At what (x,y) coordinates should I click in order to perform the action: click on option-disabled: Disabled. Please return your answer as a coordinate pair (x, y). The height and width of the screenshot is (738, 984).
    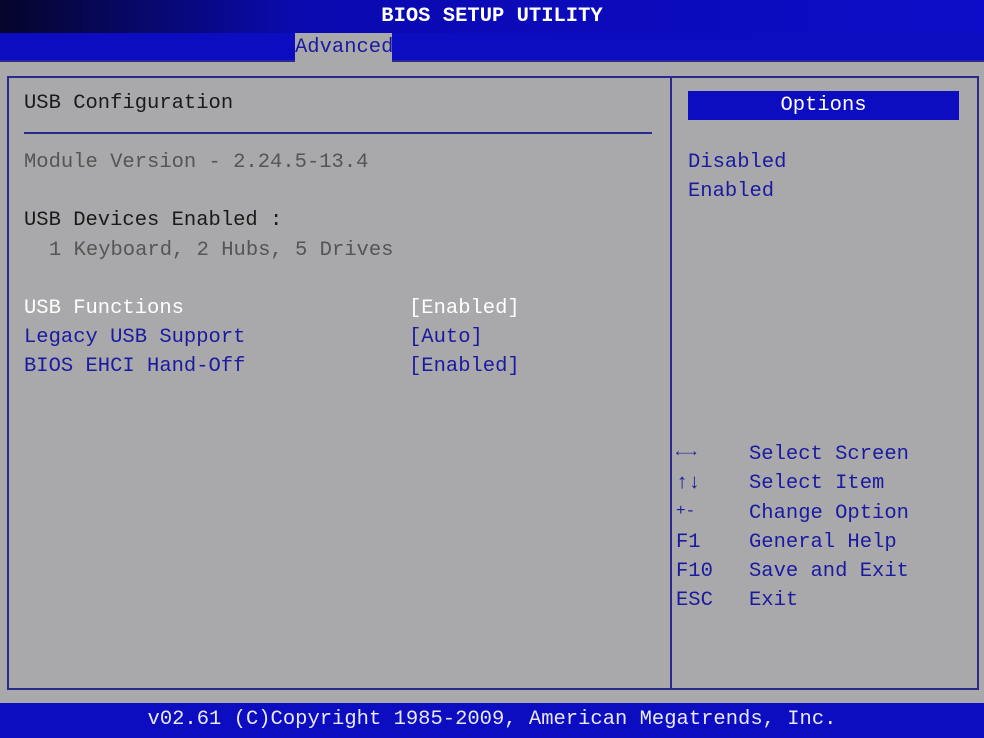
    Looking at the image, I should click on (737, 162).